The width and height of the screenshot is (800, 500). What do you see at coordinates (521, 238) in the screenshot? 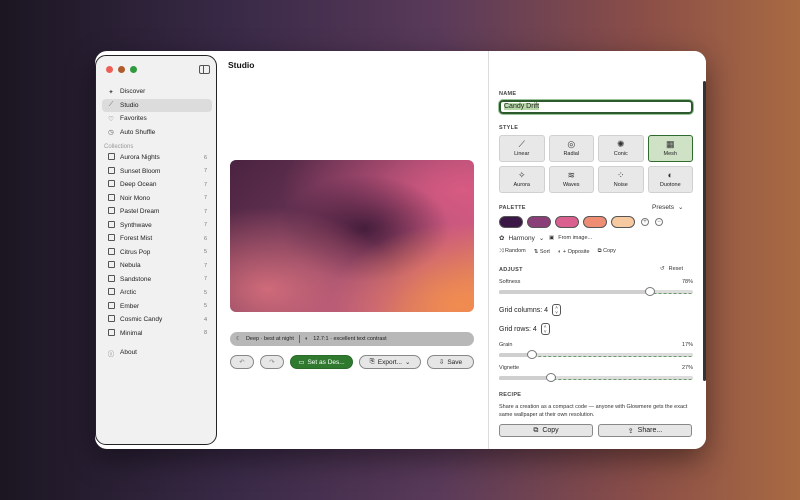
I see `harmony-dropdown: ✿ Harmony ⌄` at bounding box center [521, 238].